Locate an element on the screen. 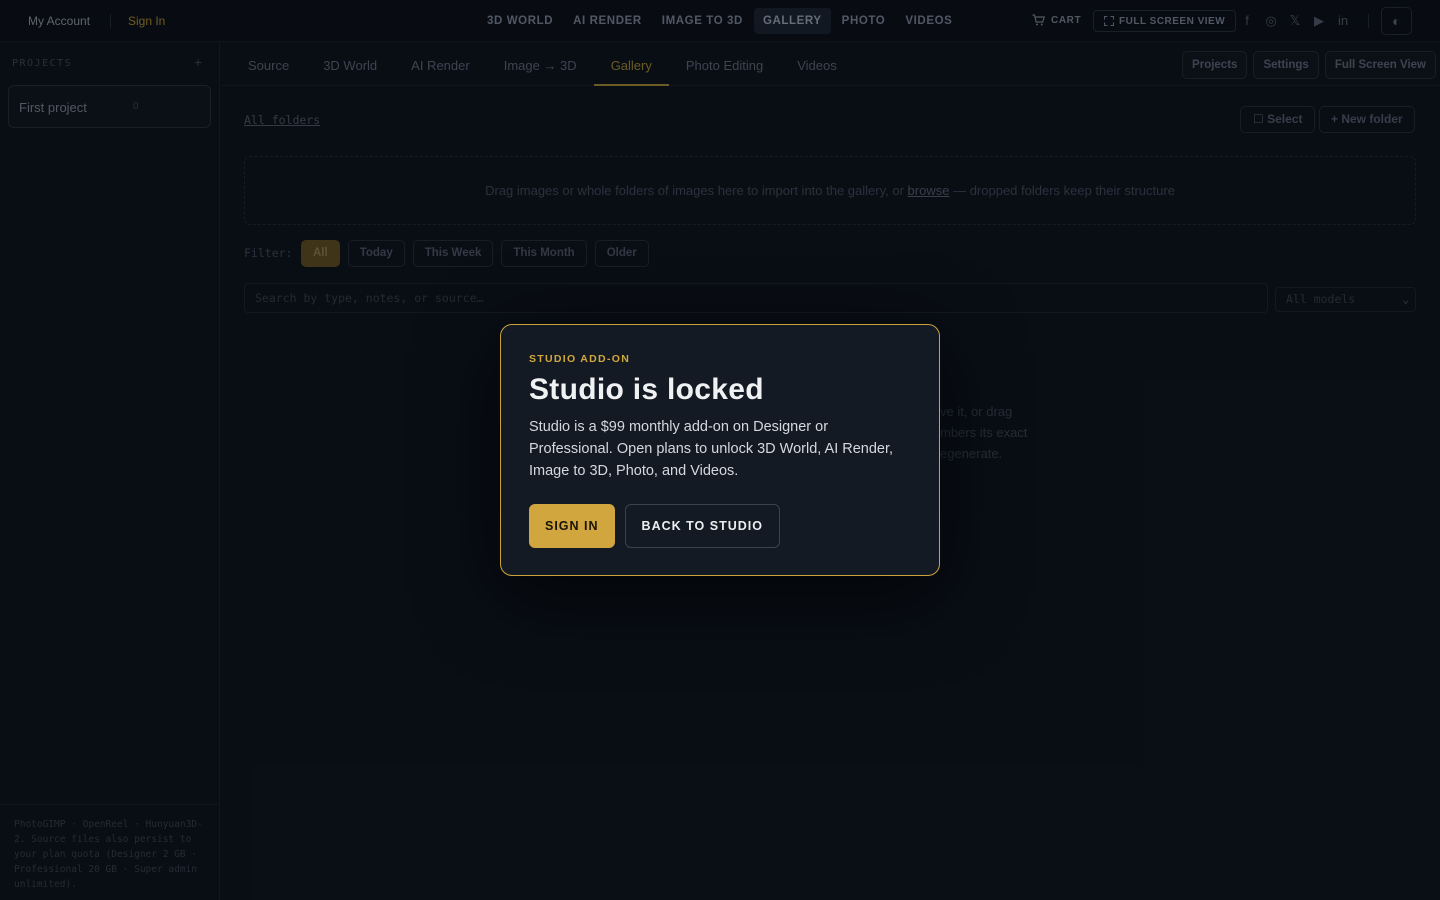  back-to-studio-button: BACK TO STUDIO is located at coordinates (702, 526).